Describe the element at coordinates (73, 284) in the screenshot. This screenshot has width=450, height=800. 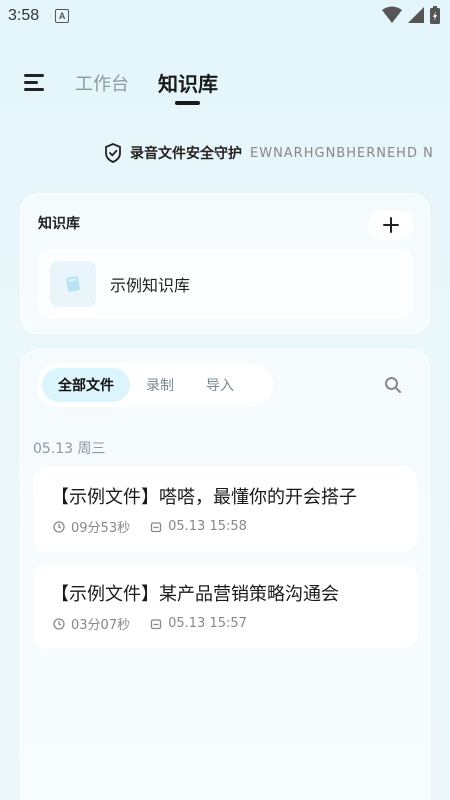
I see `book-icon` at that location.